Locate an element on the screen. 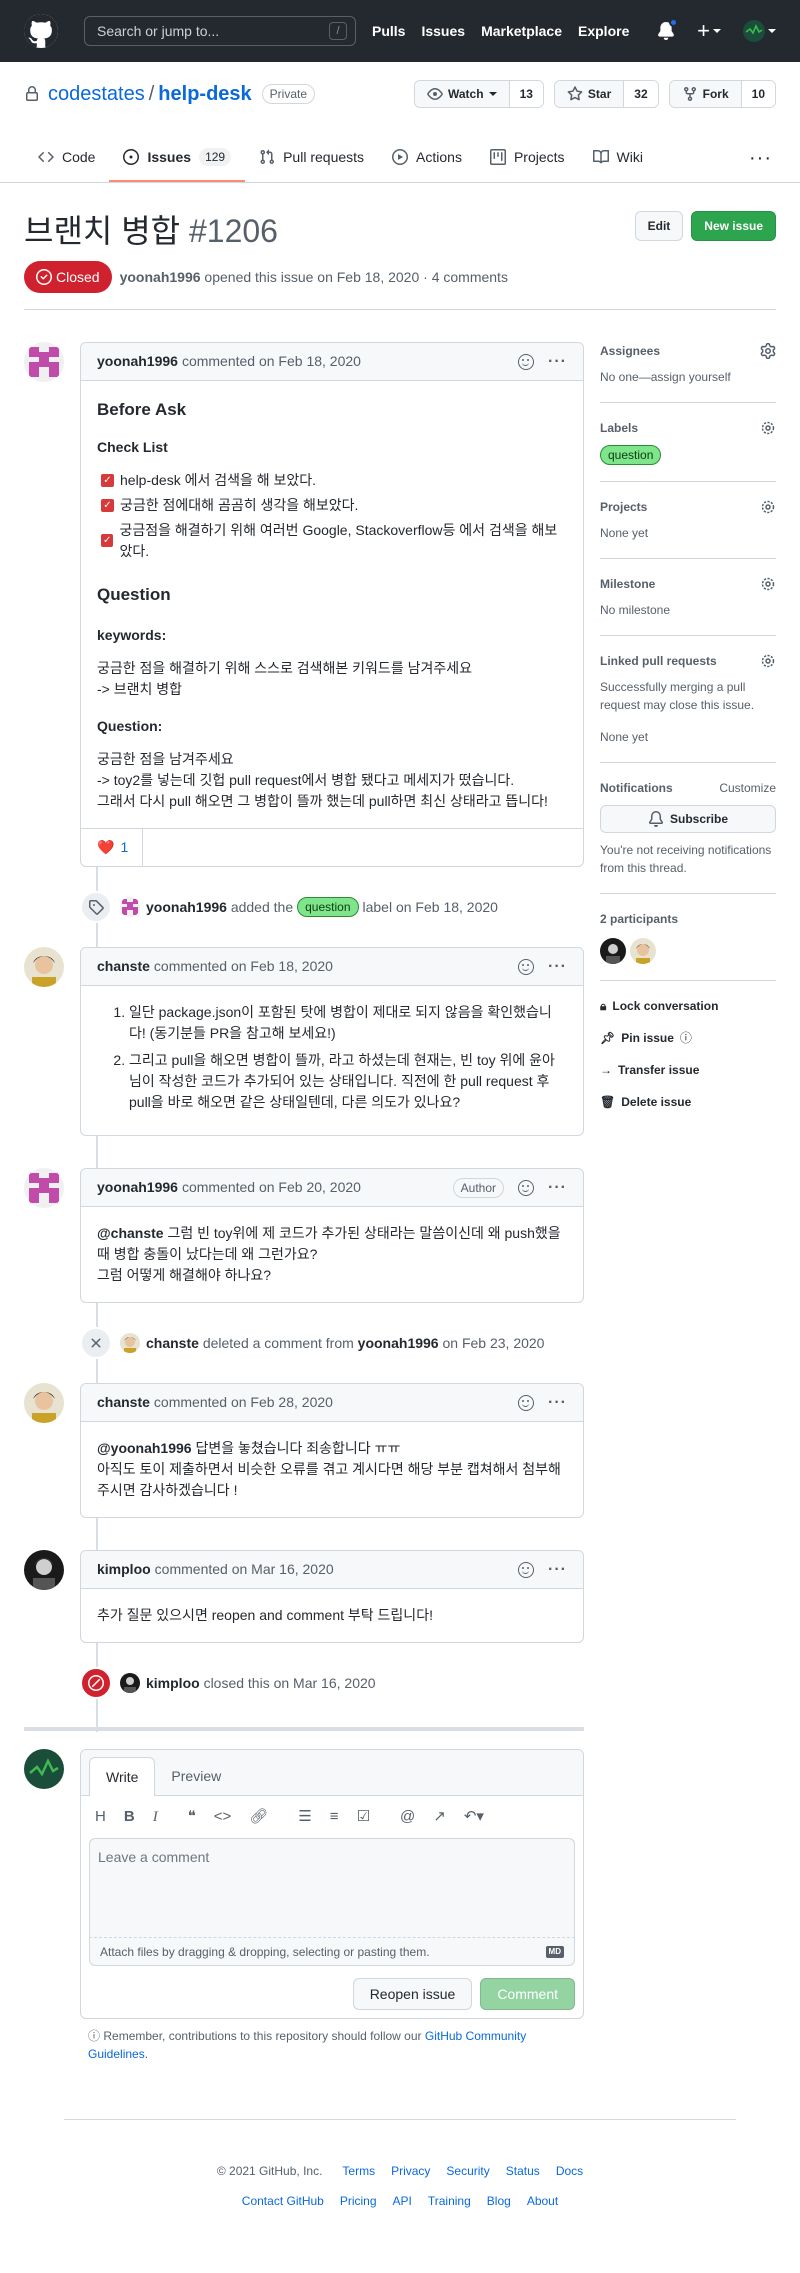  comment-author: kimploo is located at coordinates (124, 1569).